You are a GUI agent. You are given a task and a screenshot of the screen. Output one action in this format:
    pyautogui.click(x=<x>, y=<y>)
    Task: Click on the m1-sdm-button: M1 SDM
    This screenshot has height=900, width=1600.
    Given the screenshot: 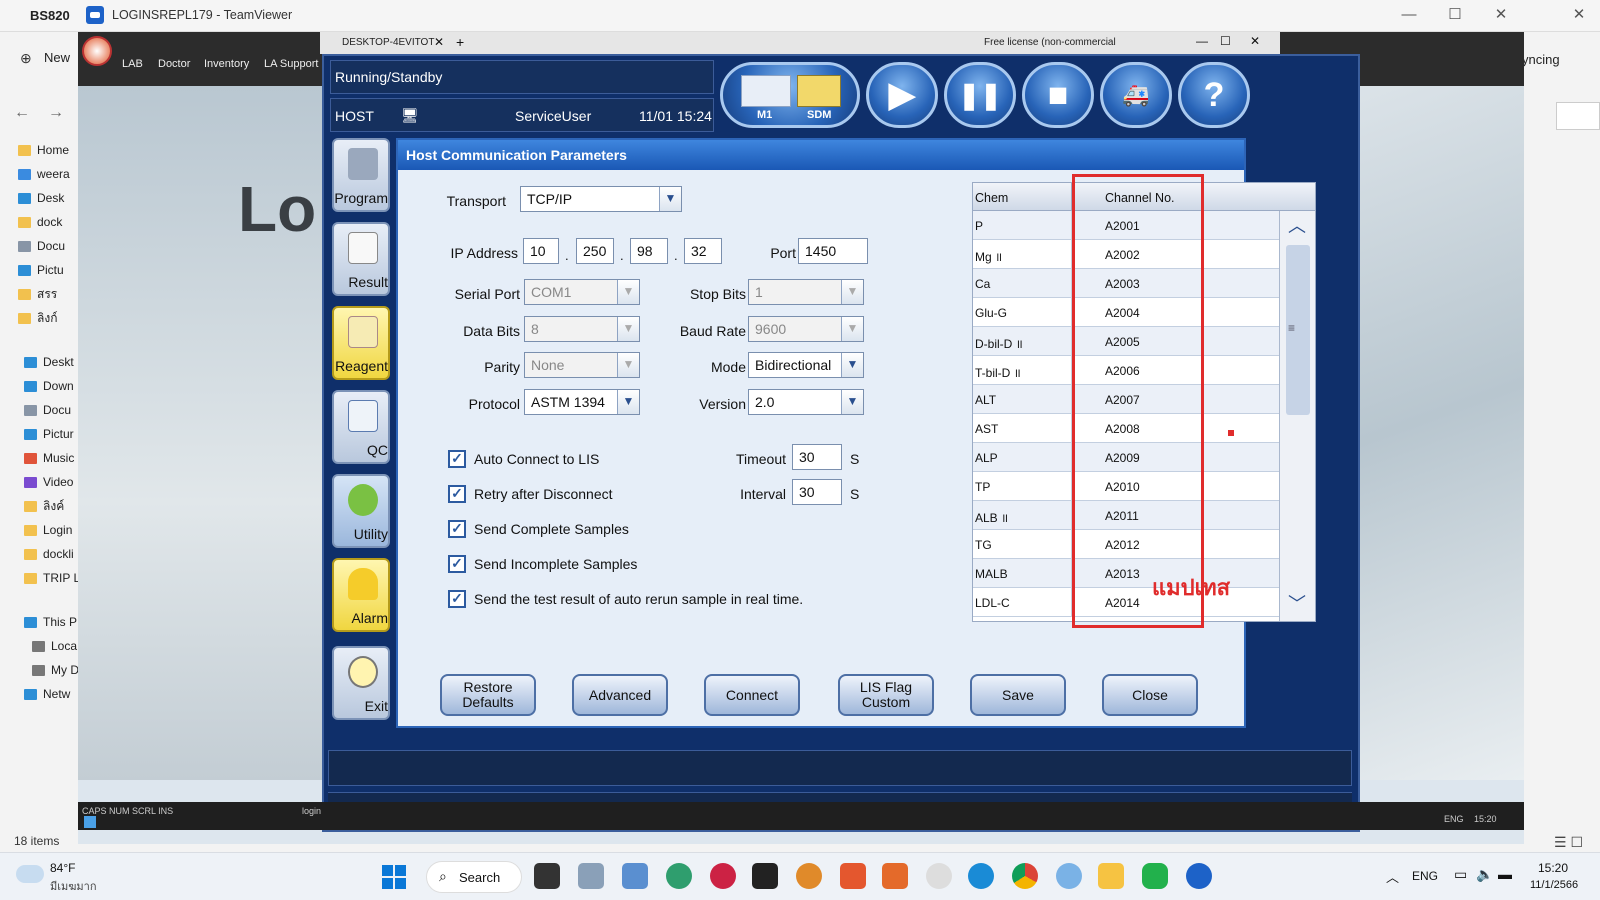 What is the action you would take?
    pyautogui.click(x=790, y=95)
    